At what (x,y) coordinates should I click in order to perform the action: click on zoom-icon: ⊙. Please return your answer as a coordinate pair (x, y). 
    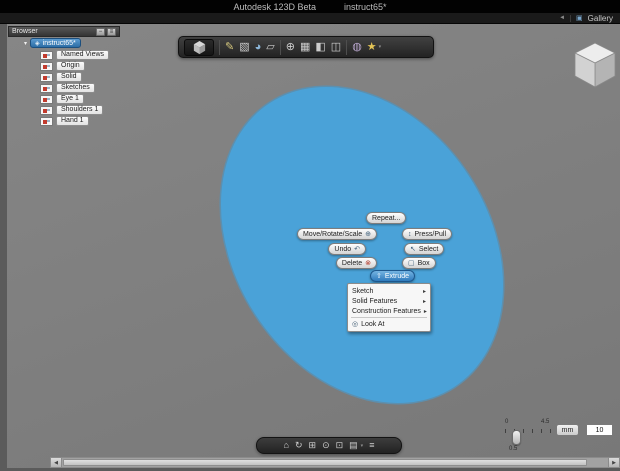
    Looking at the image, I should click on (326, 445).